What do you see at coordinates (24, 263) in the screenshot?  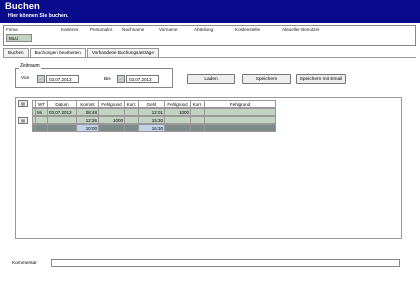 I see `kommentar-label: Kommentar` at bounding box center [24, 263].